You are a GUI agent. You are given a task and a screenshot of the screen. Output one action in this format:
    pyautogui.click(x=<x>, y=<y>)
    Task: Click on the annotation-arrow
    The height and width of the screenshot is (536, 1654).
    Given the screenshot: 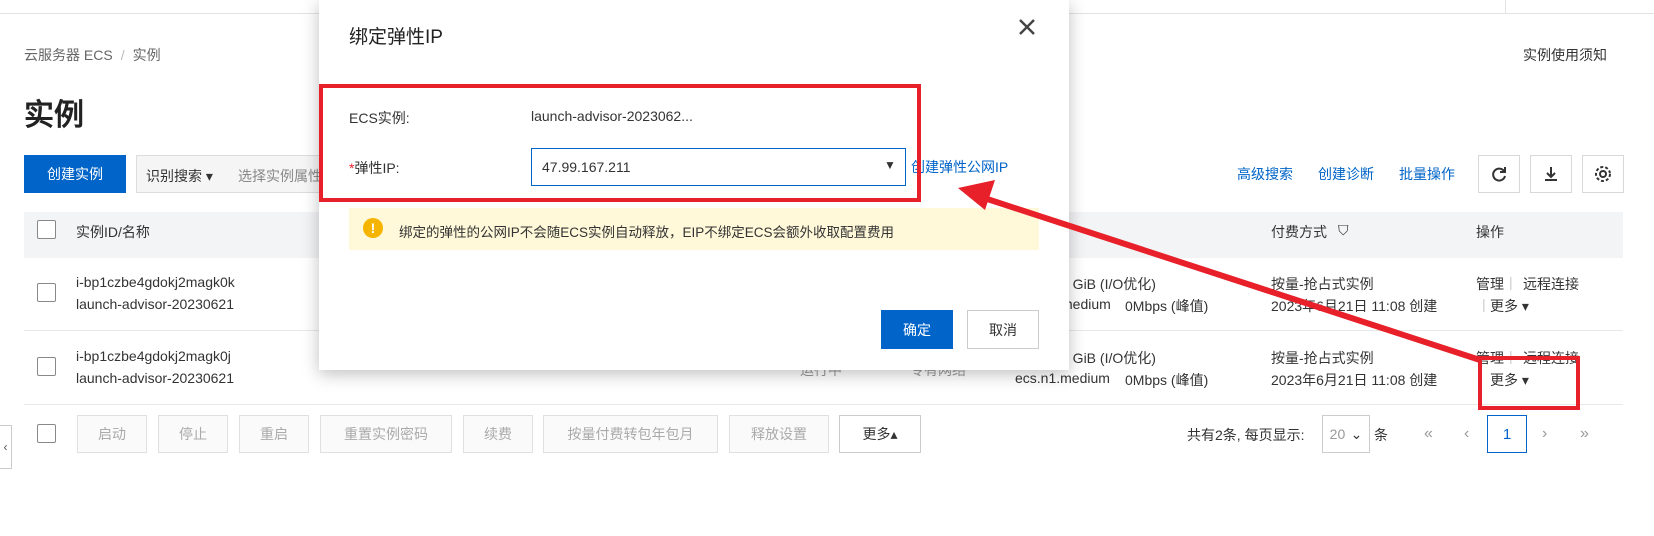 What is the action you would take?
    pyautogui.click(x=1219, y=271)
    